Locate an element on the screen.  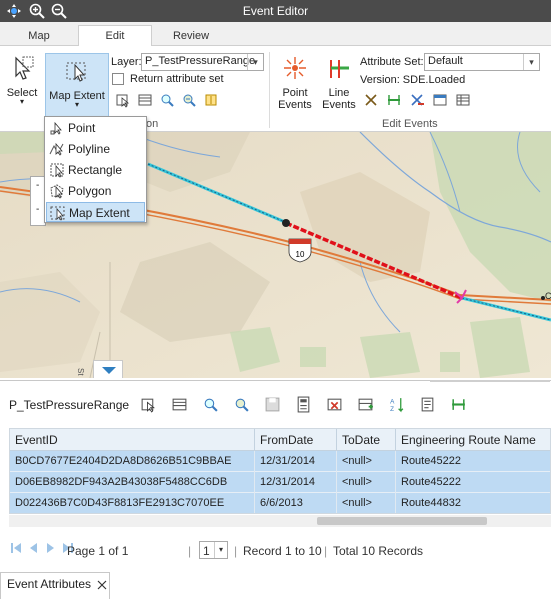
select-polygon-icon is located at coordinates (57, 191).